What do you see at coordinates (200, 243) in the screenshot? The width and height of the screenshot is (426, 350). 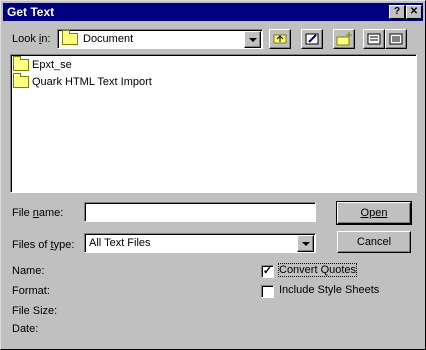 I see `files-of-type-dropdown: All Text Files` at bounding box center [200, 243].